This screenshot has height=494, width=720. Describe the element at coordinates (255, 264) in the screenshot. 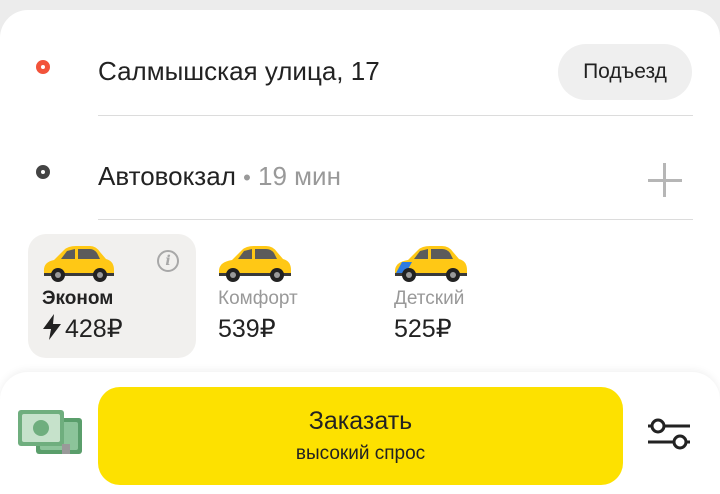

I see `comfort-car-icon` at that location.